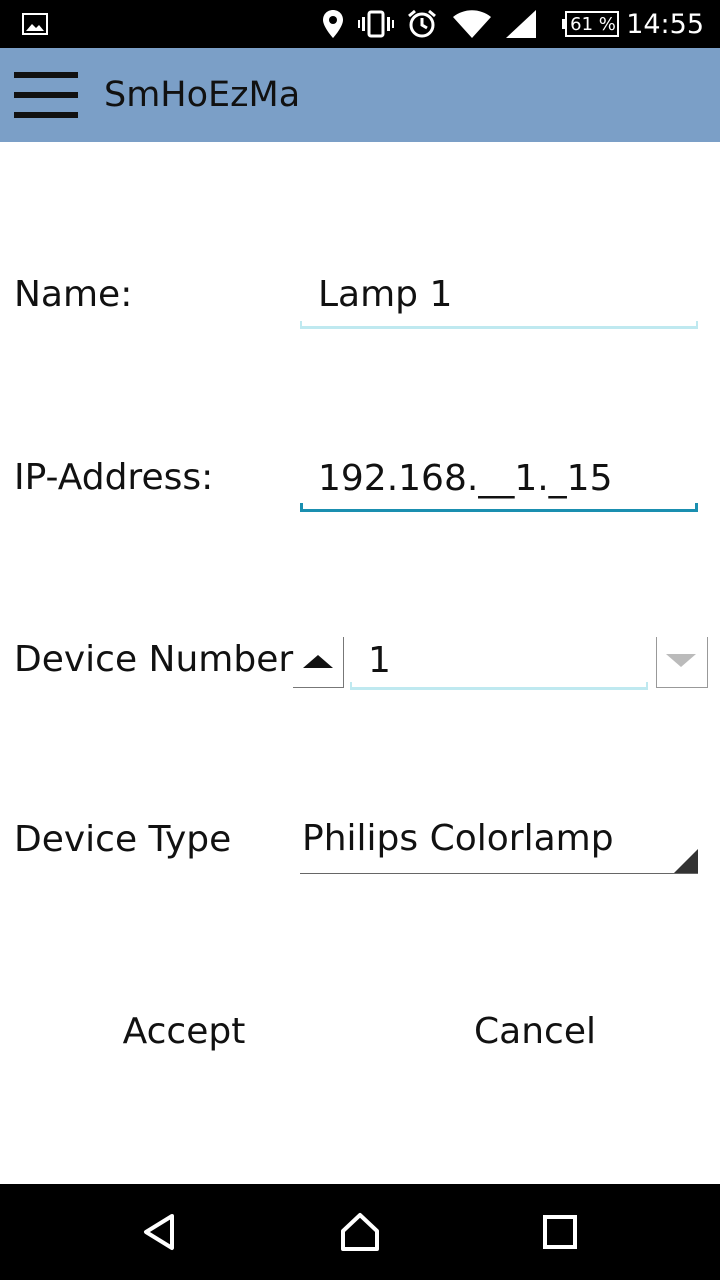 This screenshot has height=1280, width=720. I want to click on hamburger-menu-icon, so click(47, 95).